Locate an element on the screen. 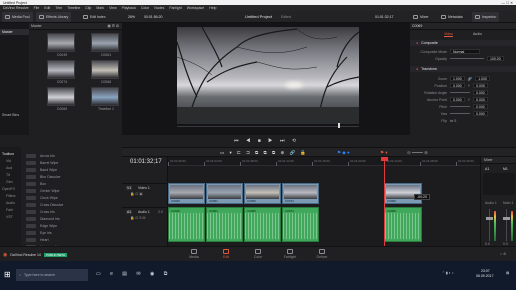 This screenshot has width=516, height=290. transform-section: ● Transform is located at coordinates (463, 69).